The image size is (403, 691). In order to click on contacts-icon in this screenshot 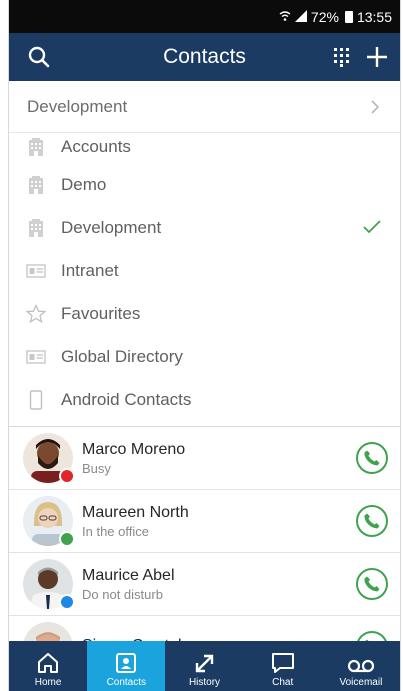, I will do `click(126, 663)`.